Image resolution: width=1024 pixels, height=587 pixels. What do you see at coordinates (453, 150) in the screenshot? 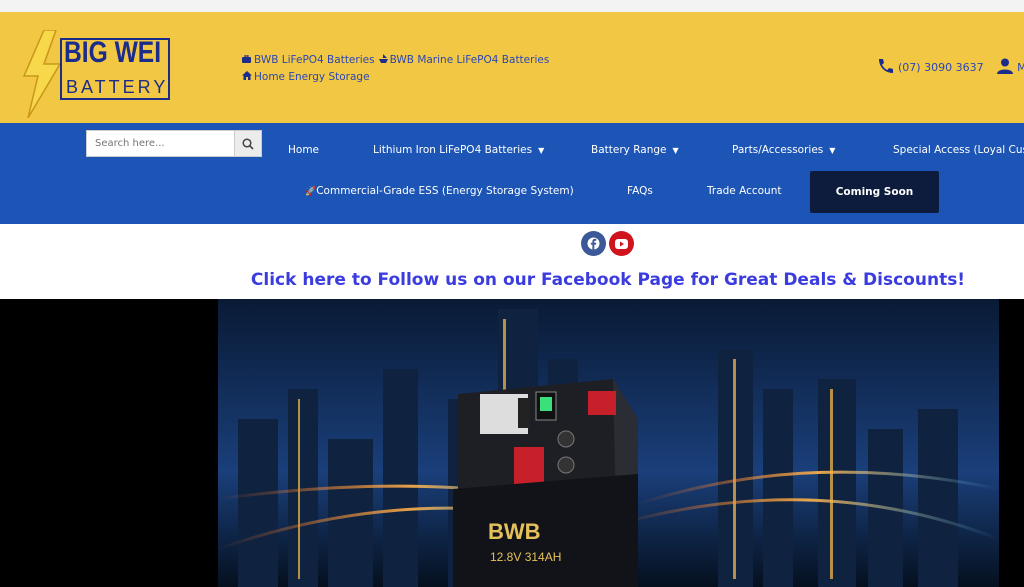
I see `nav-lithium-label: Lithium Iron LiFePO4 Batteries` at bounding box center [453, 150].